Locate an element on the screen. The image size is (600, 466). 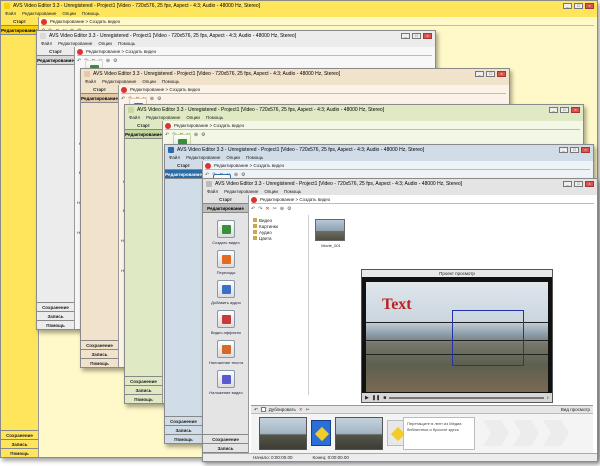
play-icon: ▶ is located at coordinates (367, 398).